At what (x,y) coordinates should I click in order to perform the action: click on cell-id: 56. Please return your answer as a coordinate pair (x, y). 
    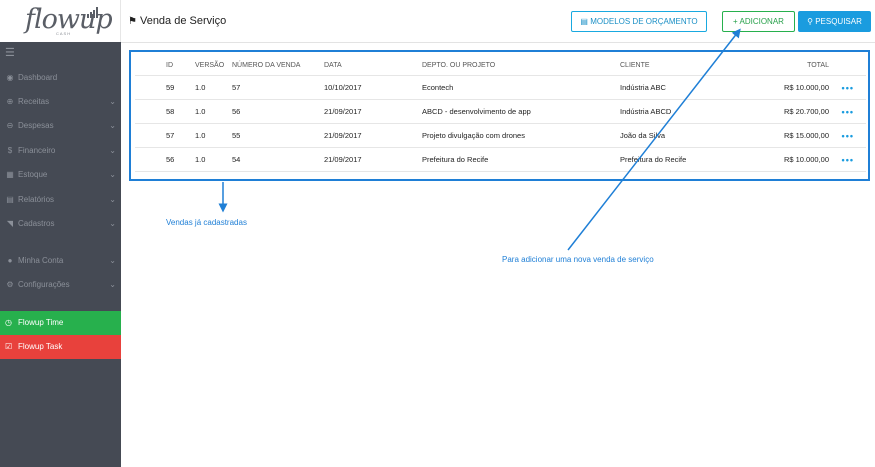
    Looking at the image, I should click on (170, 159).